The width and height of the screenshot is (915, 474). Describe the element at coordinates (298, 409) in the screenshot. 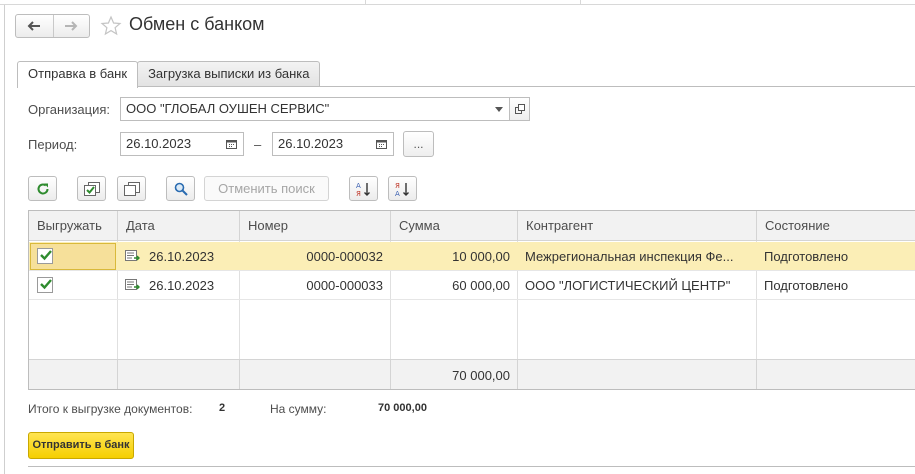

I see `sum-label: На сумму:` at that location.